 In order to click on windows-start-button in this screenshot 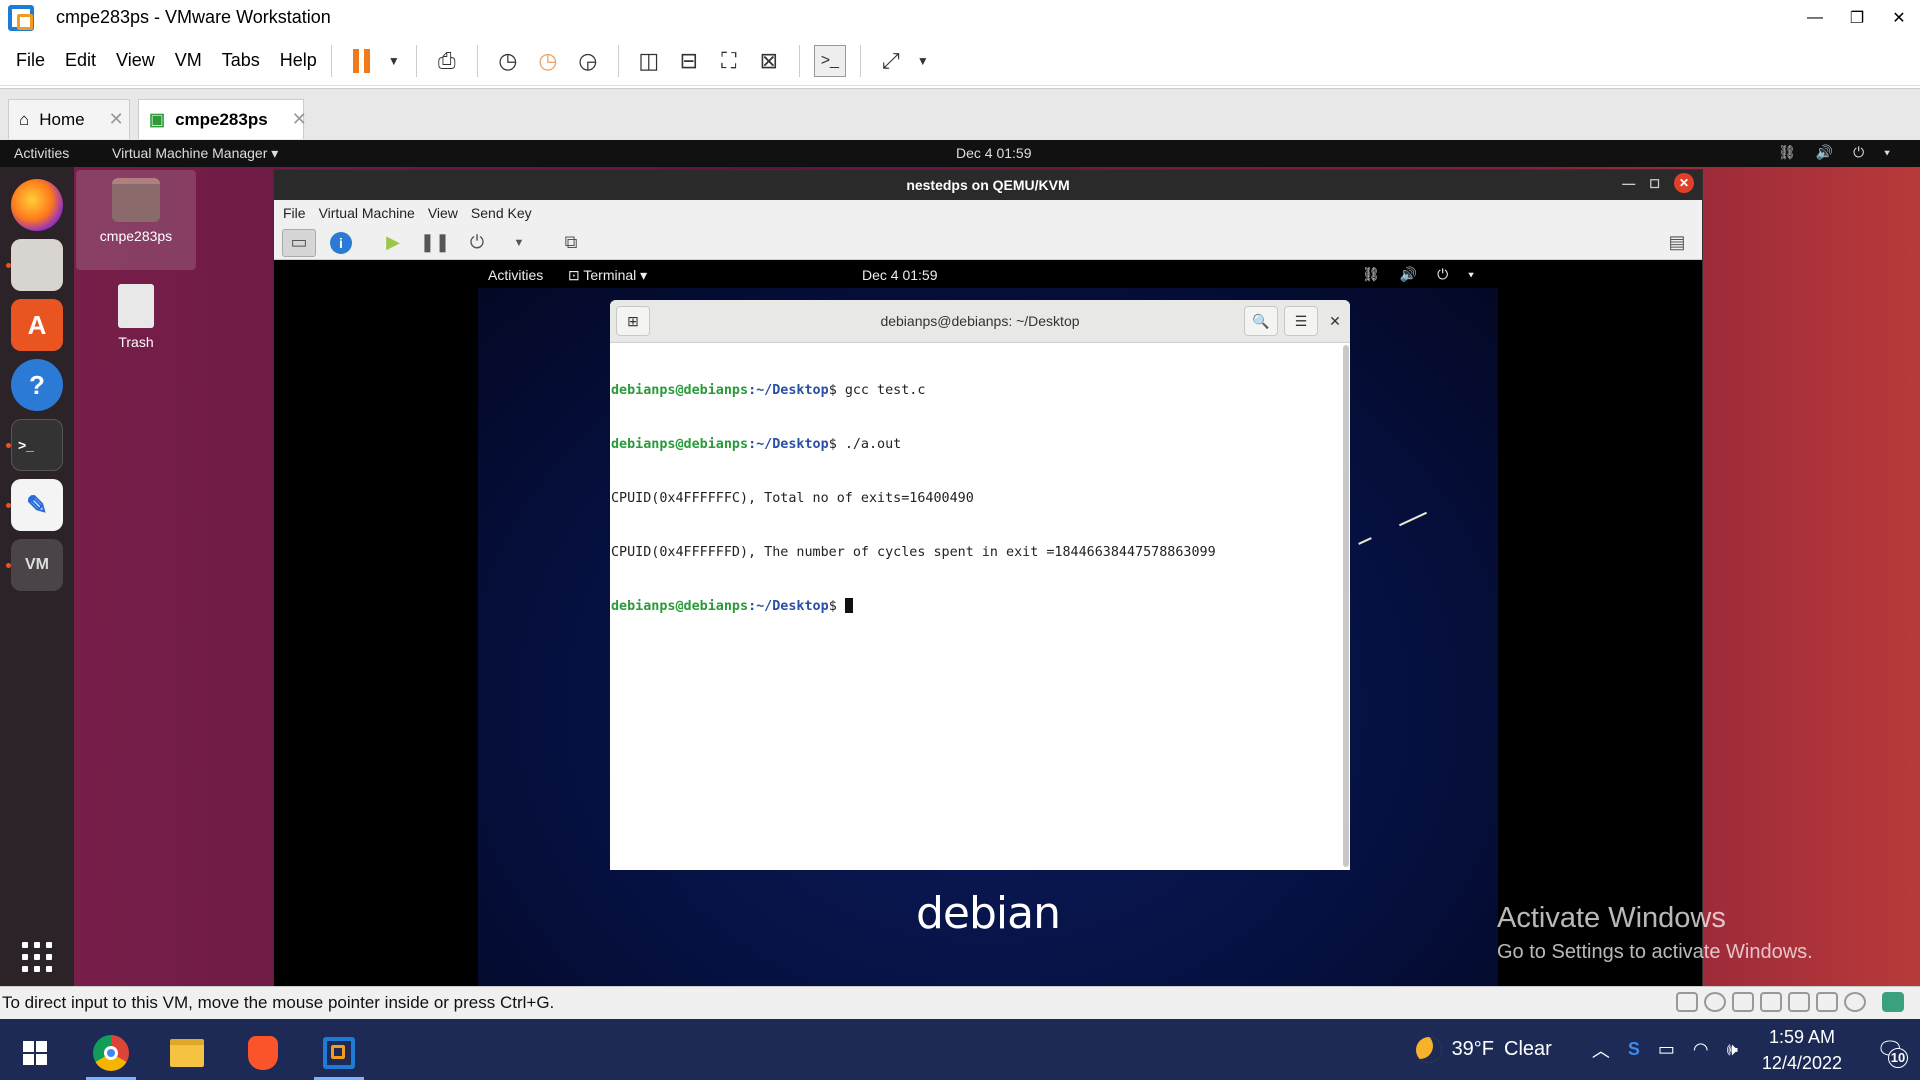, I will do `click(35, 1052)`.